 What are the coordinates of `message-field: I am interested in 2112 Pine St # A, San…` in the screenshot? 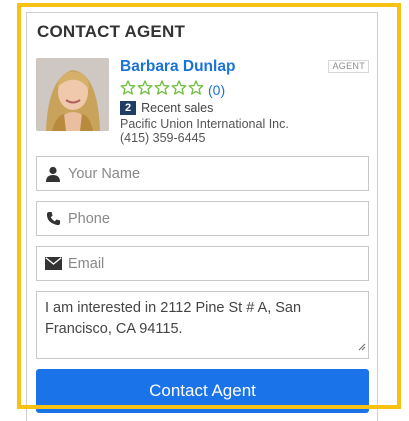 It's located at (202, 325).